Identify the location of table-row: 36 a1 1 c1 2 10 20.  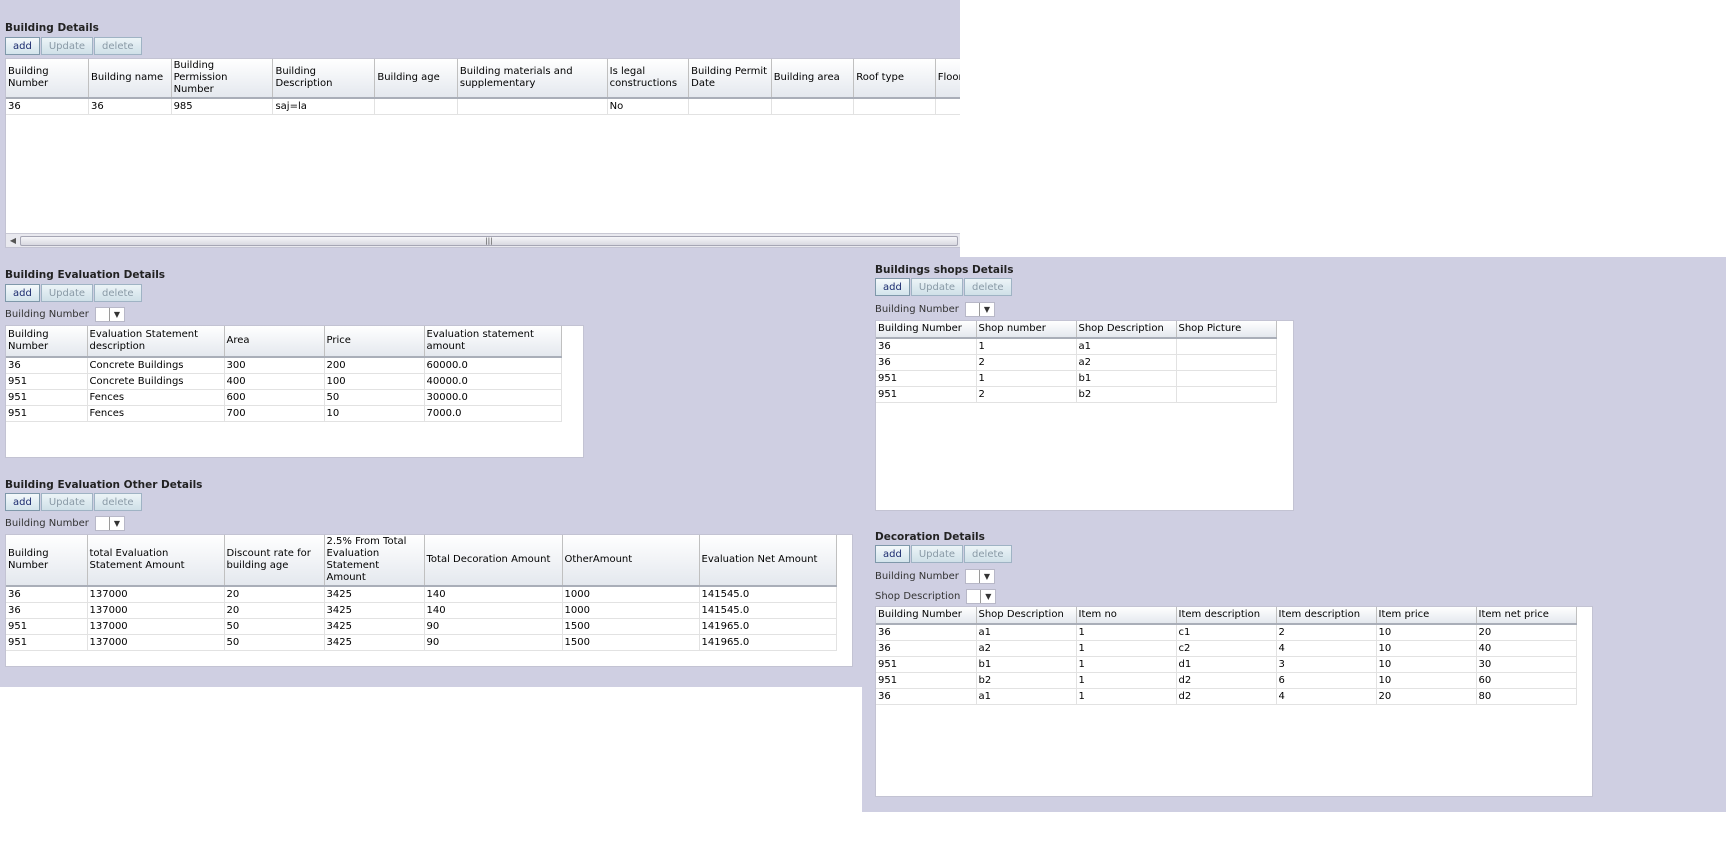
(1226, 632).